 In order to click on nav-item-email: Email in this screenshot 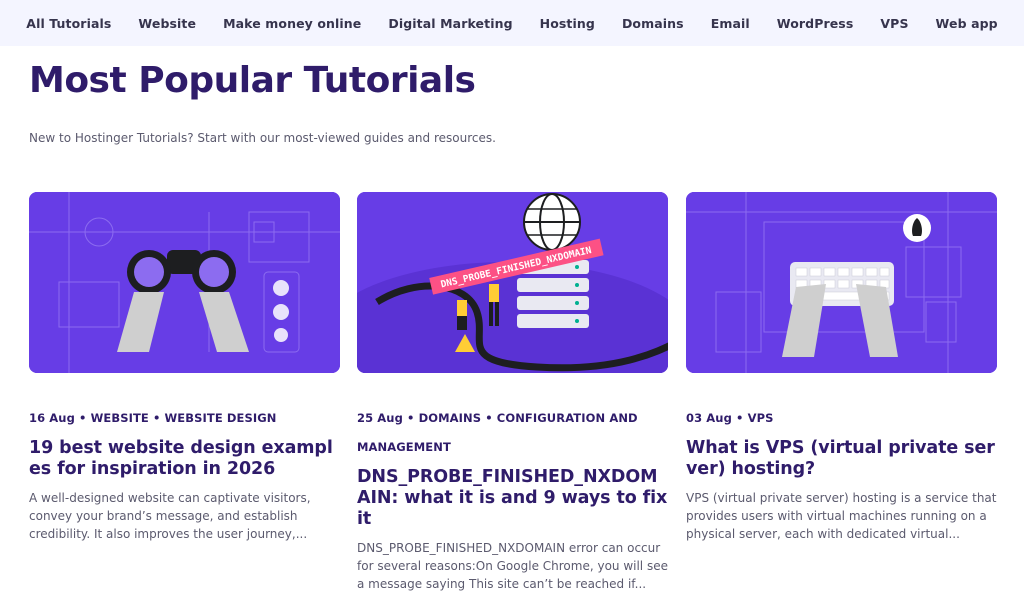, I will do `click(730, 23)`.